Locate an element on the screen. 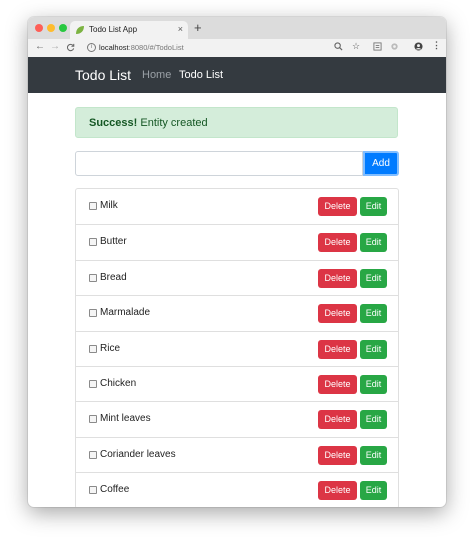 The width and height of the screenshot is (474, 550). star-icon: ☆ is located at coordinates (356, 46).